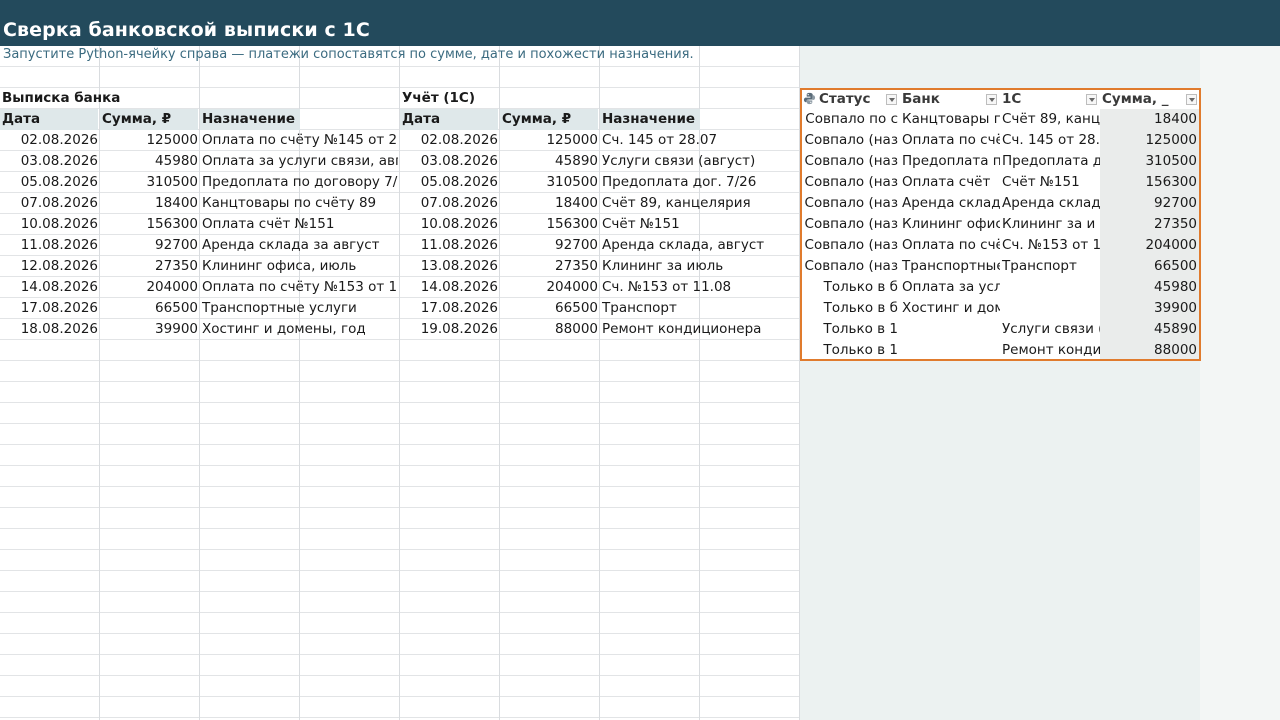 Image resolution: width=1280 pixels, height=720 pixels. I want to click on spill-ledger-cell: Аренда склад, so click(1050, 203).